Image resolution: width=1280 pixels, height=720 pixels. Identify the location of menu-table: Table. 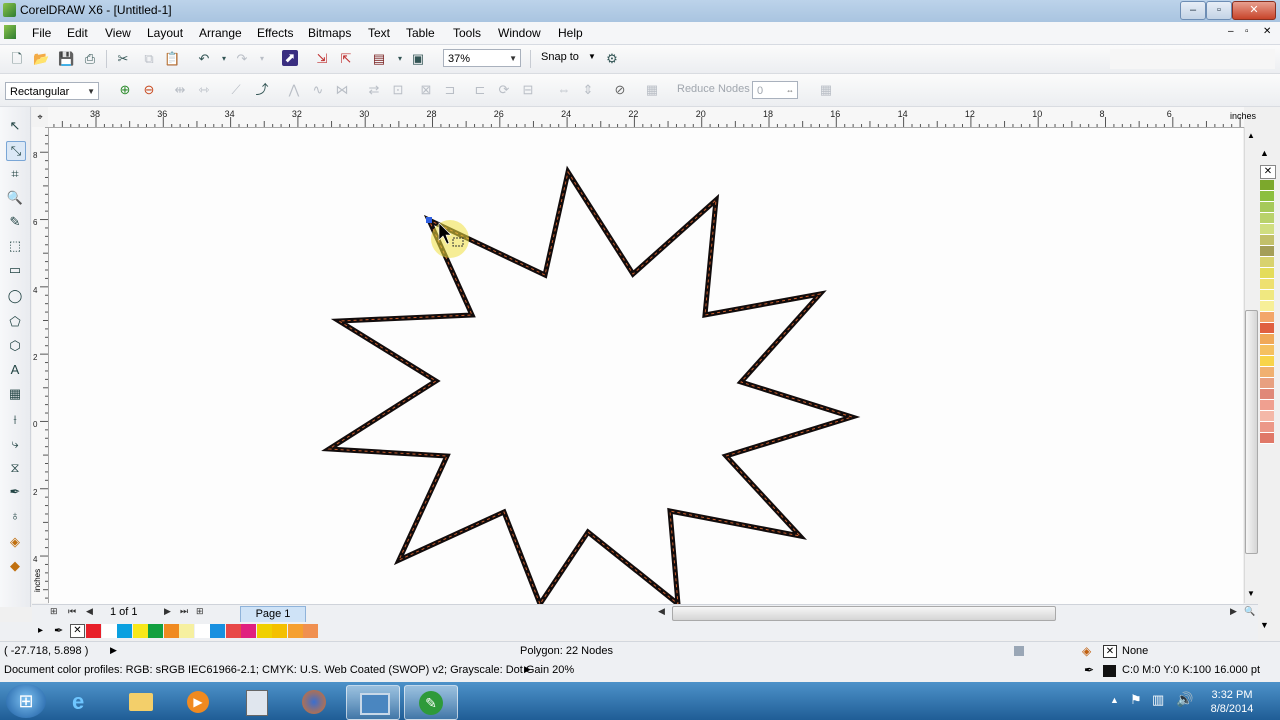
(420, 33).